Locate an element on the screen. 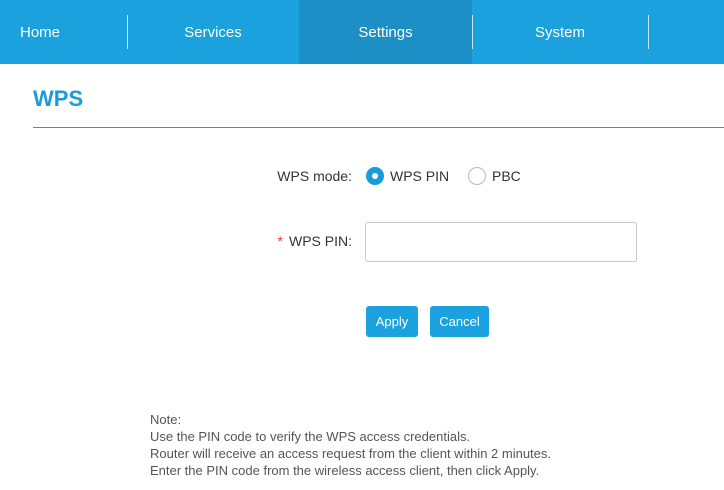 The width and height of the screenshot is (724, 490). nav-tab-home-label: Home is located at coordinates (40, 32).